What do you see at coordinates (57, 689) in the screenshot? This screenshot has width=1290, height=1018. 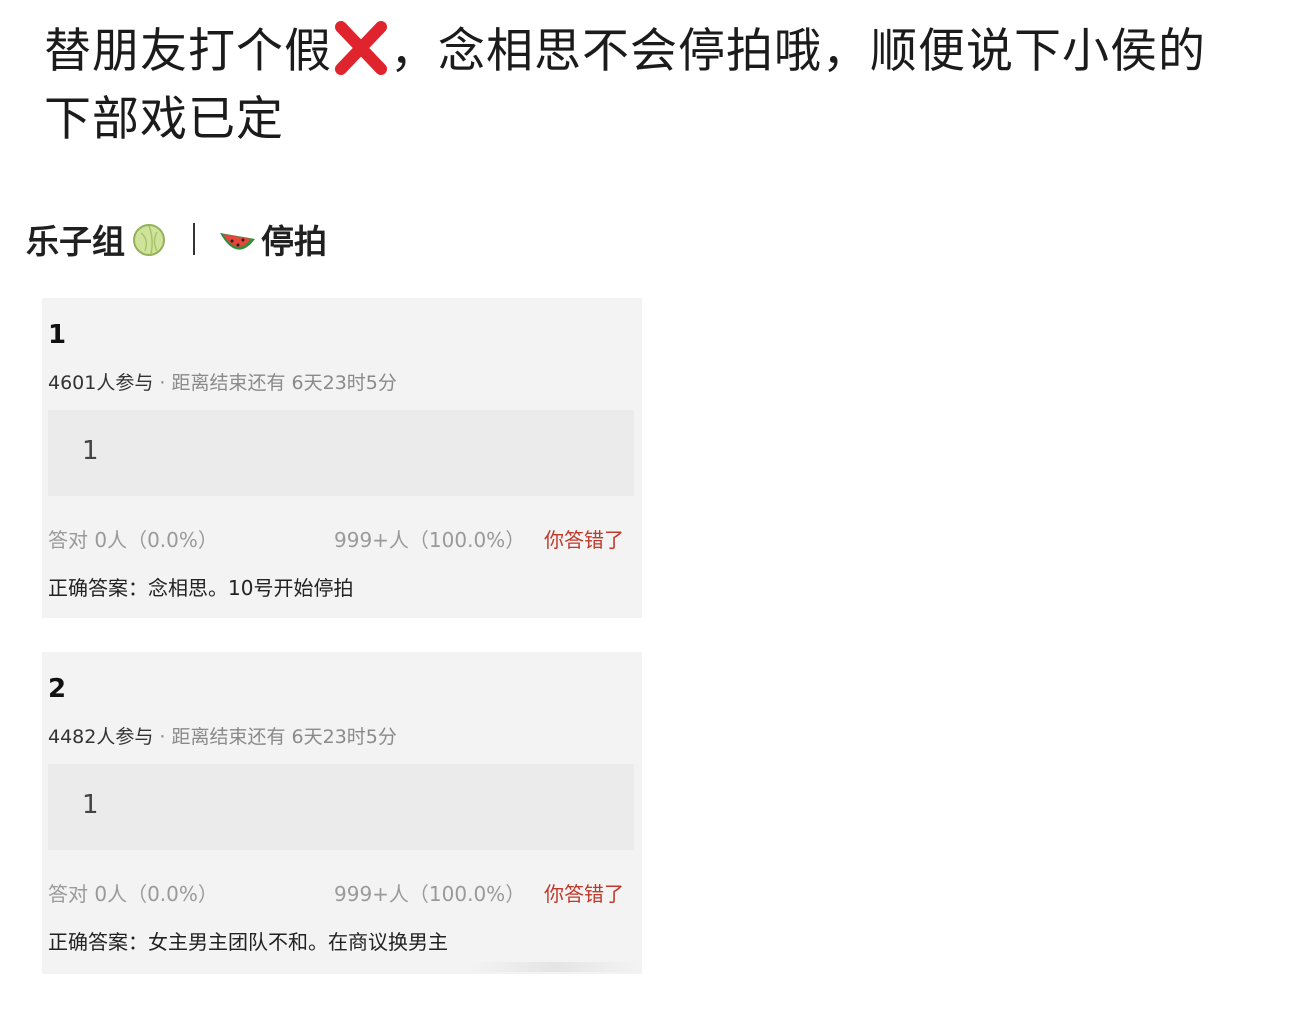 I see `question-number: 2` at bounding box center [57, 689].